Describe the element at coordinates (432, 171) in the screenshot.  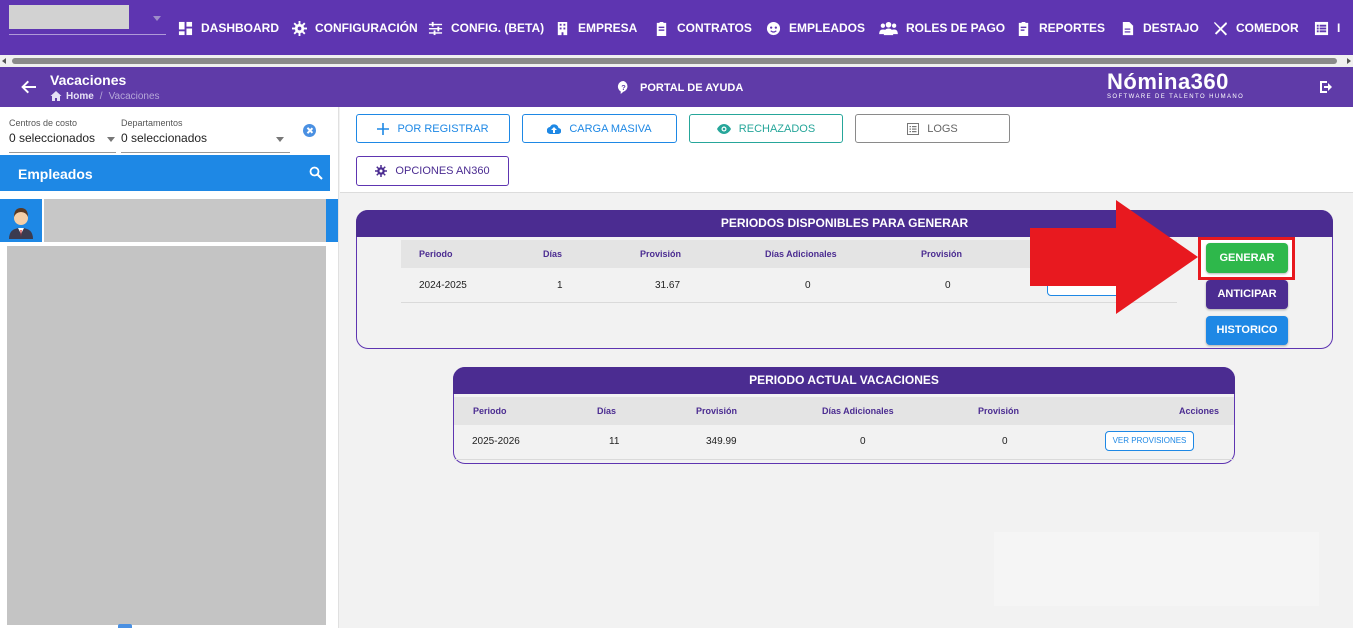
I see `opciones-an360-button: OPCIONES AN360` at that location.